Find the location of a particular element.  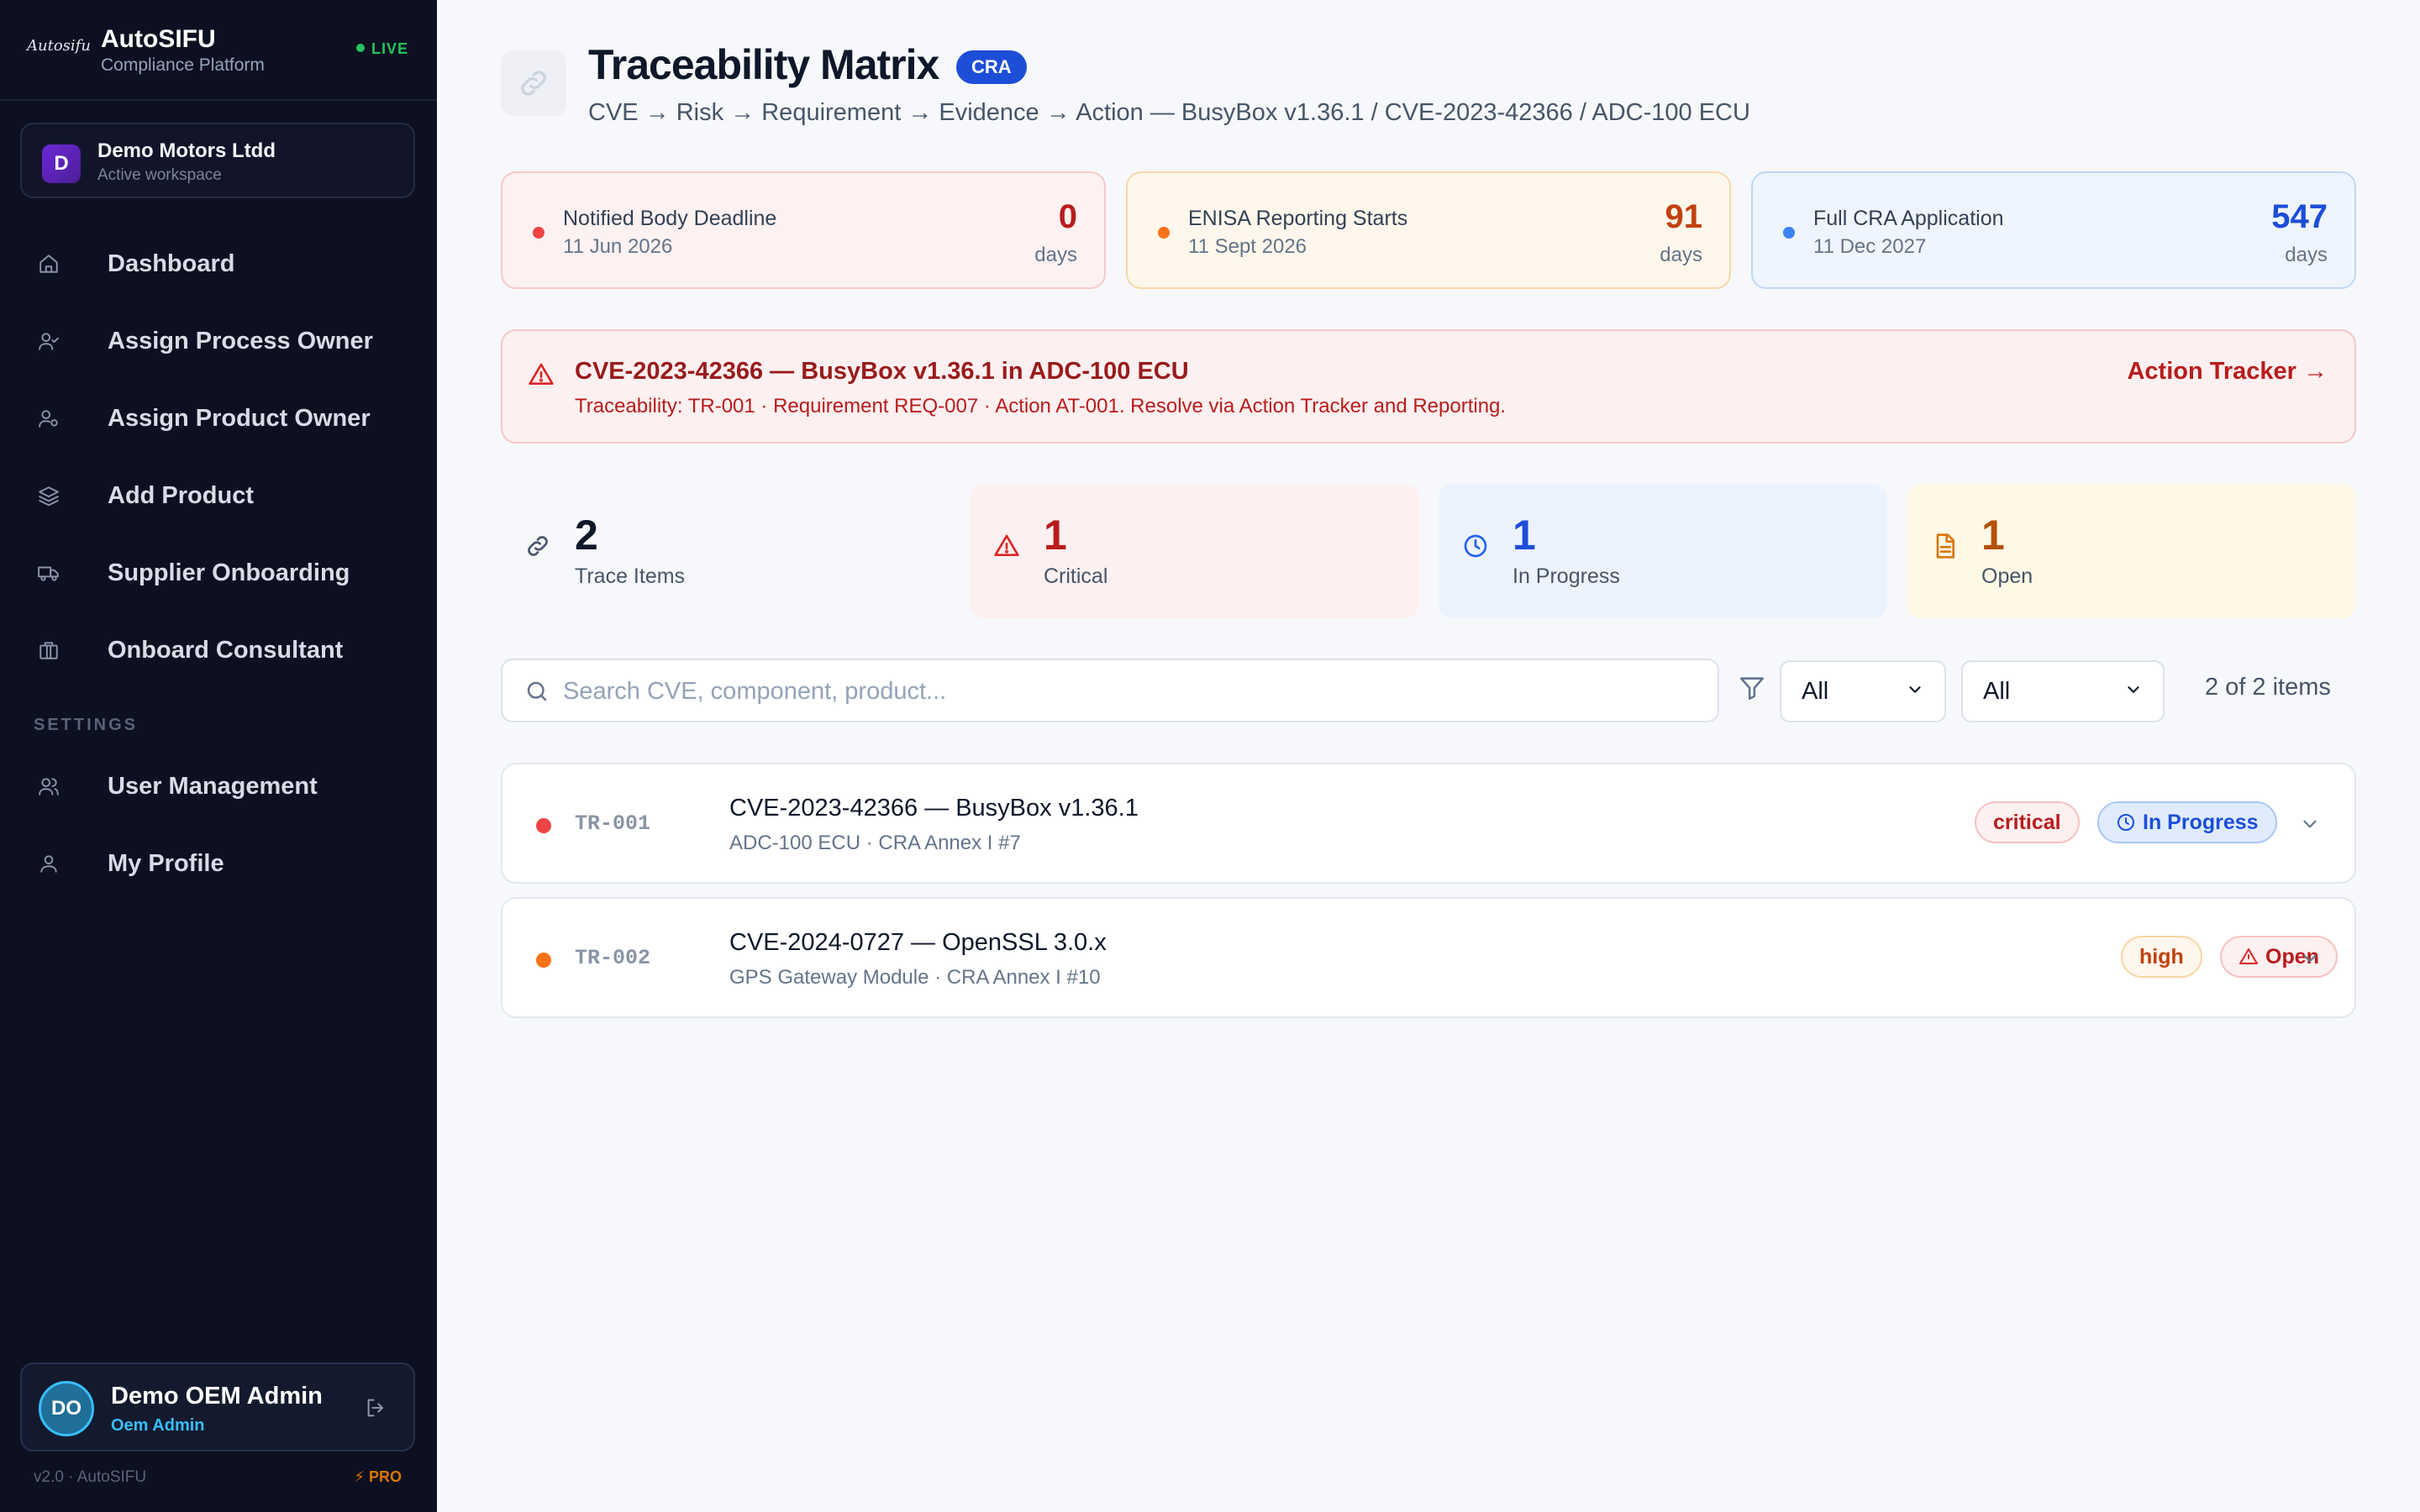

layers-icon is located at coordinates (49, 495).